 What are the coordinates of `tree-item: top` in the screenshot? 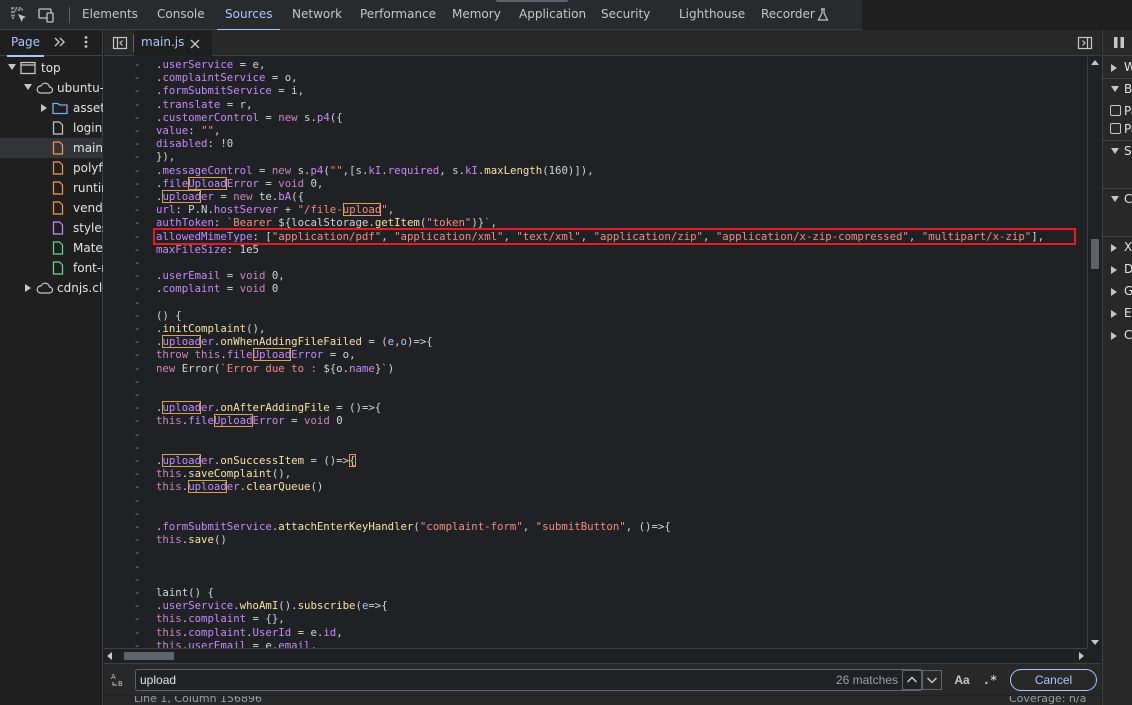 It's located at (51, 68).